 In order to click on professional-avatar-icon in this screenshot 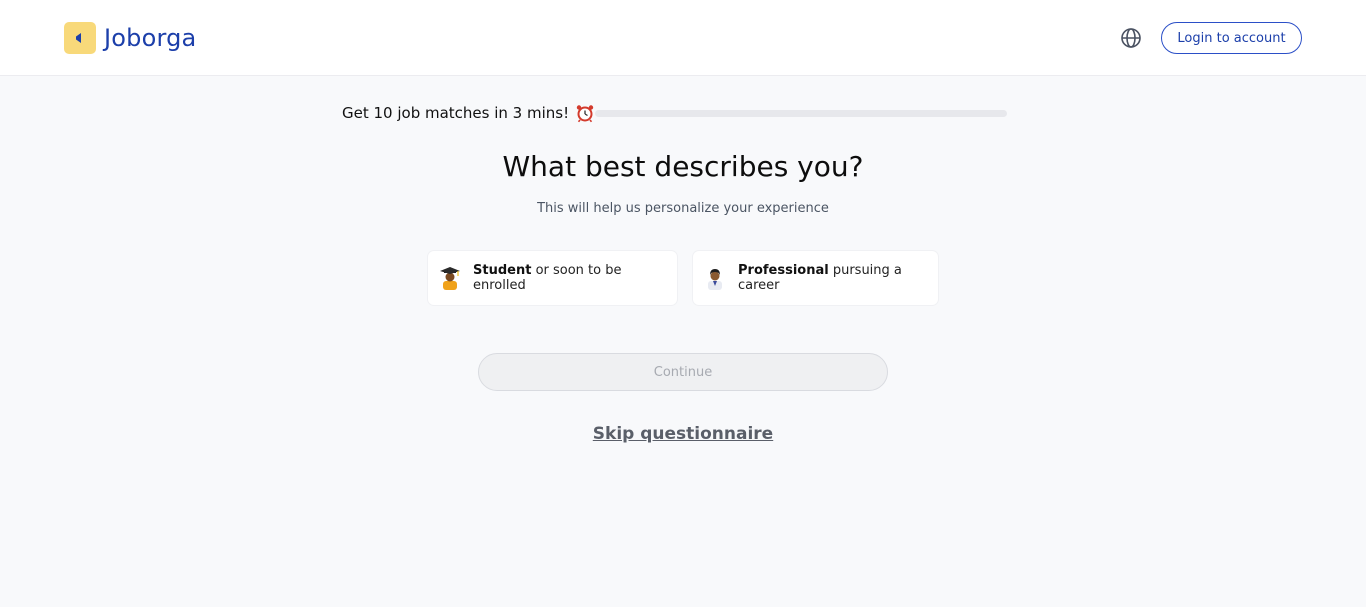, I will do `click(715, 279)`.